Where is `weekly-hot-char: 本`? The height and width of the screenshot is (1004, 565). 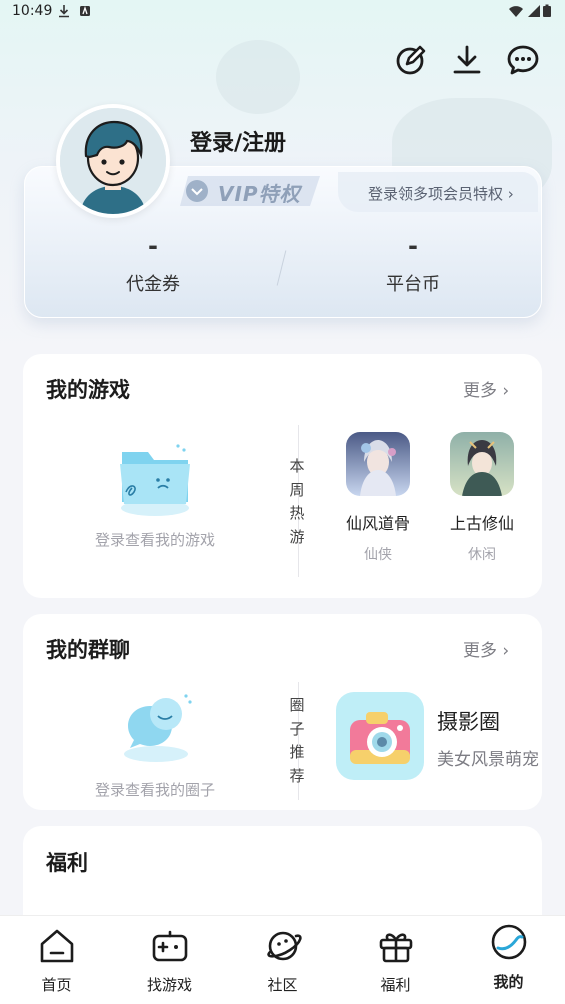
weekly-hot-char: 本 is located at coordinates (297, 466).